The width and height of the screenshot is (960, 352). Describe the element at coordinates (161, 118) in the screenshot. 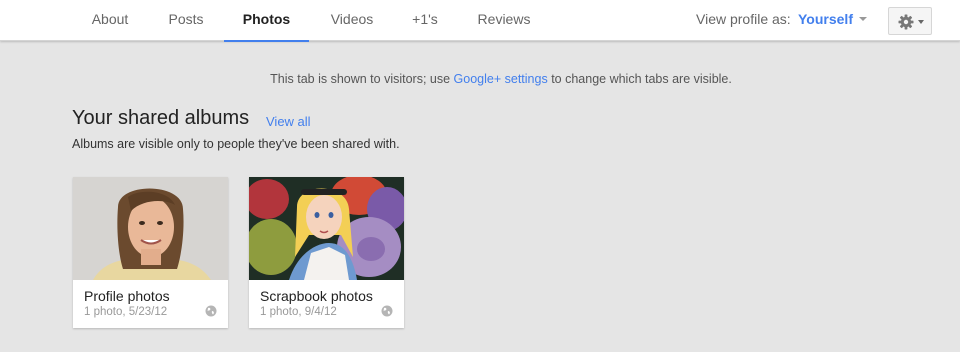

I see `shared-albums-heading: Your shared albums` at that location.